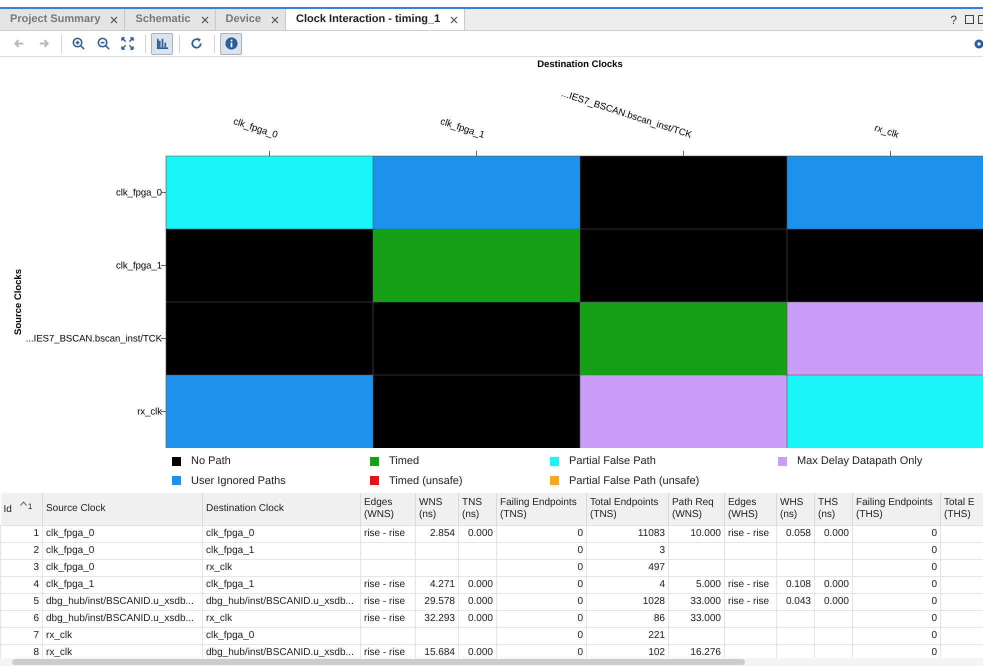 This screenshot has width=983, height=666. Describe the element at coordinates (978, 44) in the screenshot. I see `settings-icon` at that location.